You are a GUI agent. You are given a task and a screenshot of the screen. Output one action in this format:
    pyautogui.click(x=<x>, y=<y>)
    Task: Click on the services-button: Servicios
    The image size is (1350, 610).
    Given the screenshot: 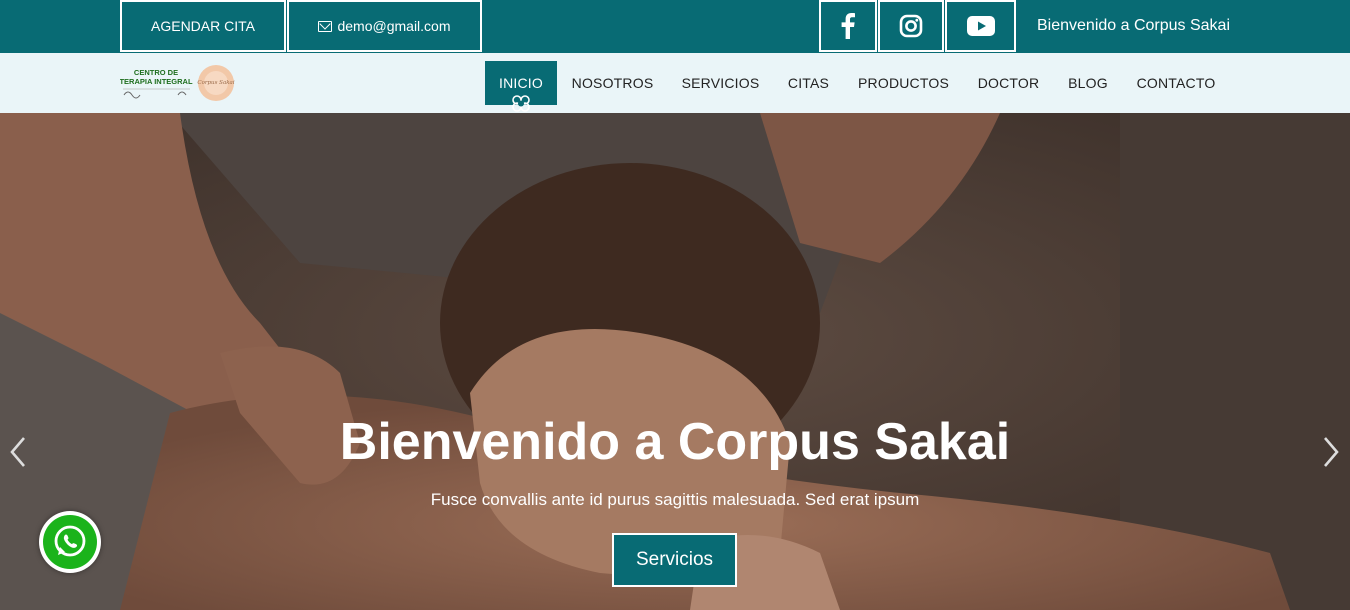 What is the action you would take?
    pyautogui.click(x=674, y=560)
    